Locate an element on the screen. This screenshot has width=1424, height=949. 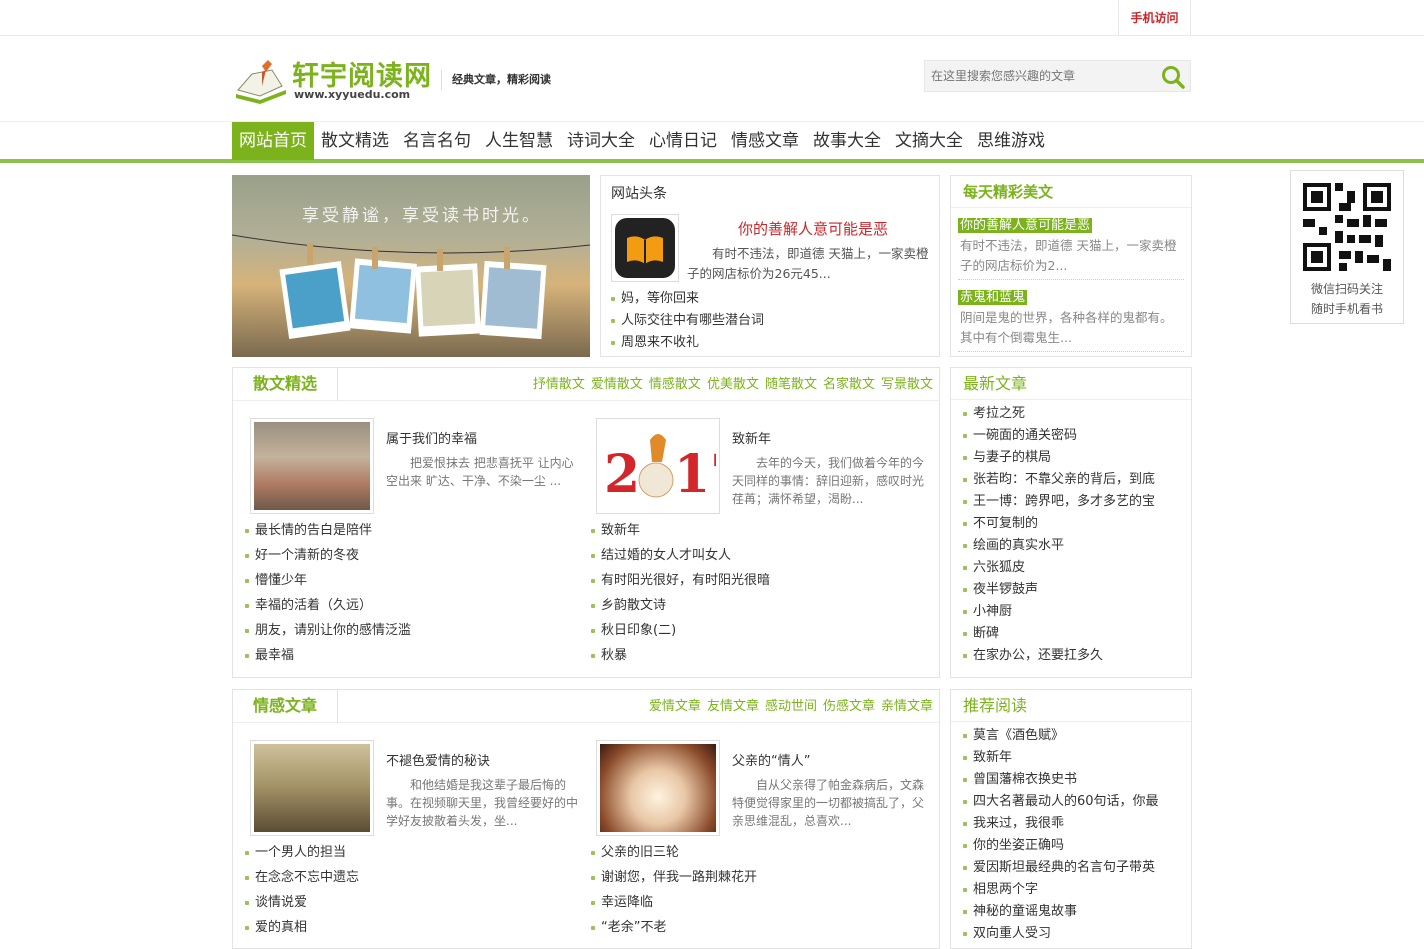
list-item: 懵懂少年 is located at coordinates (408, 580).